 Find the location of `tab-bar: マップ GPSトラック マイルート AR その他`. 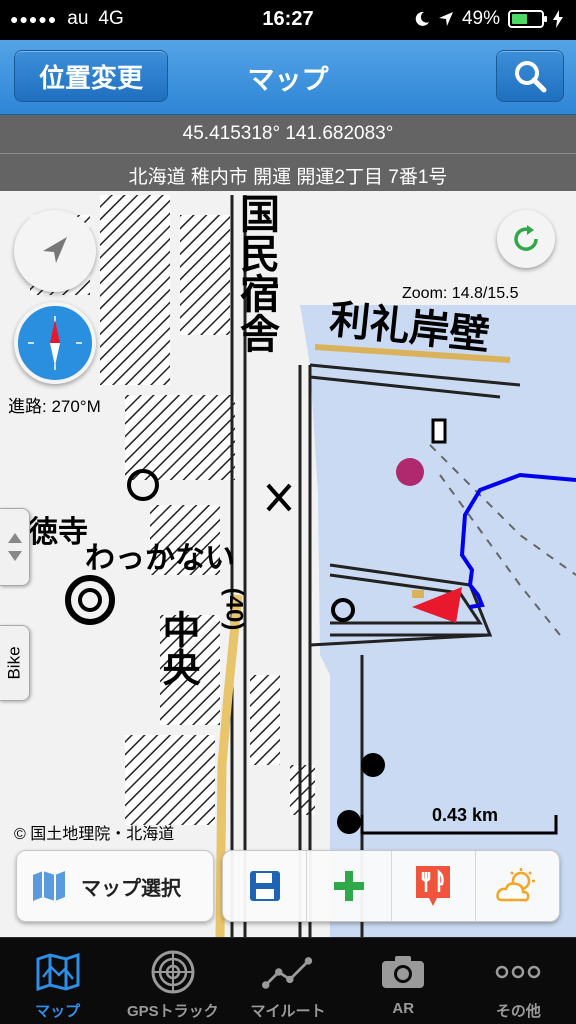

tab-bar: マップ GPSトラック マイルート AR その他 is located at coordinates (288, 980).